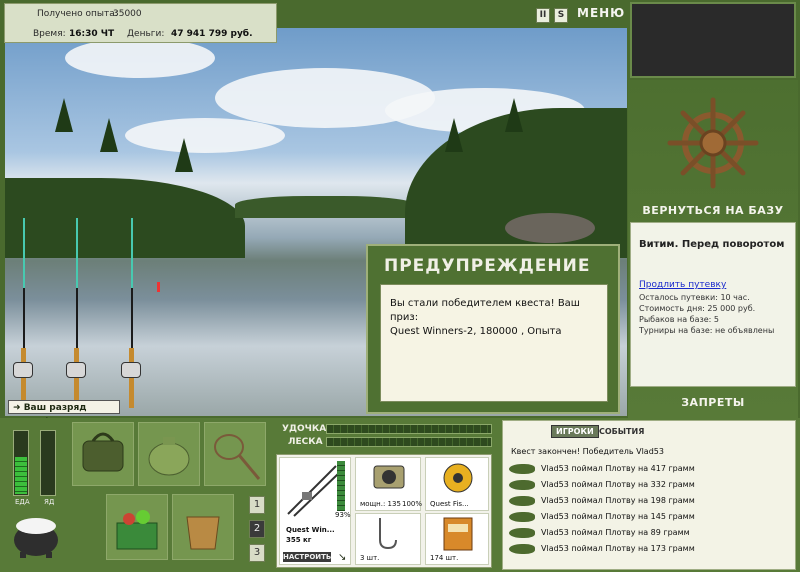  Describe the element at coordinates (650, 469) in the screenshot. I see `log-entry: Vlad53 поймал Плотву на 417 грамм` at that location.